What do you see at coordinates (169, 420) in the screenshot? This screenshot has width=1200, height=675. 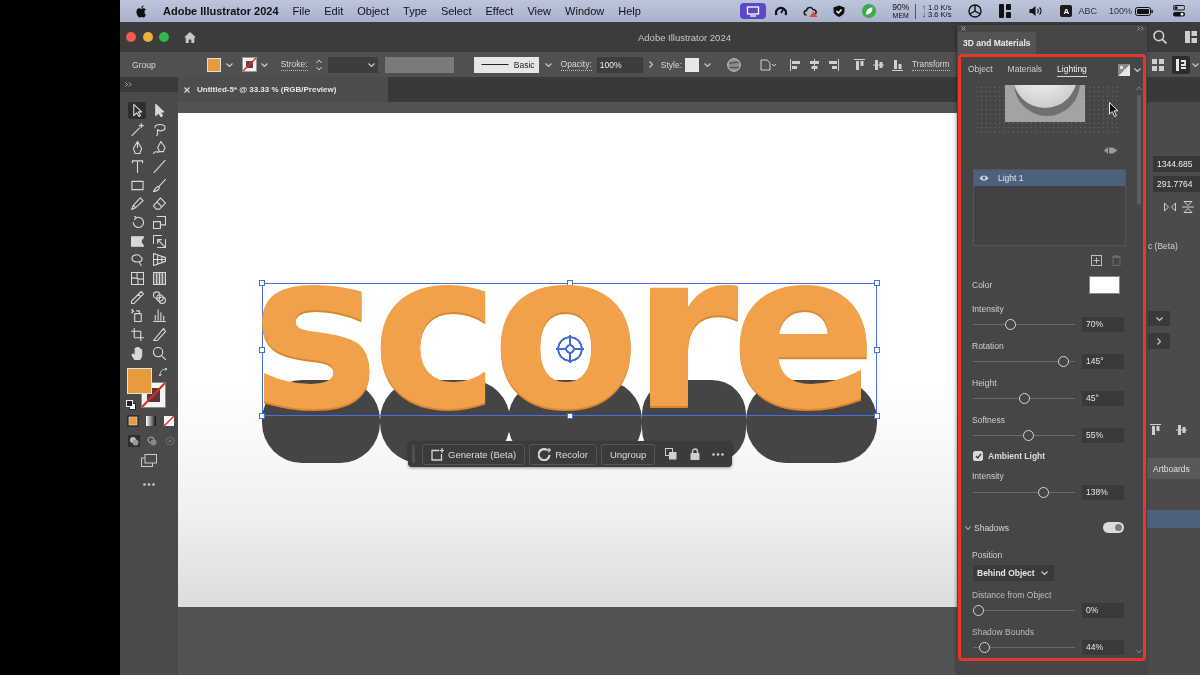 I see `no-fill-icon` at bounding box center [169, 420].